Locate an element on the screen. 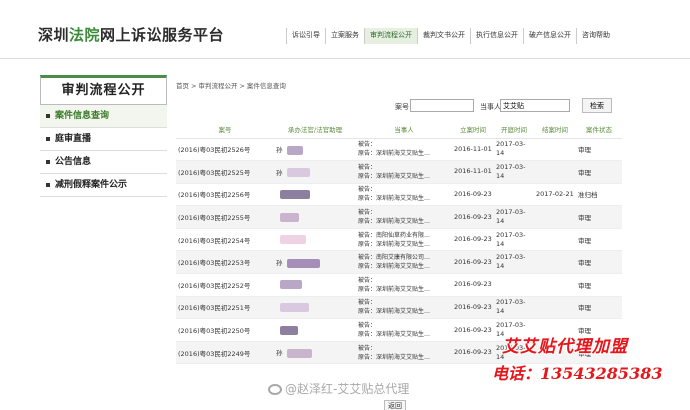 The height and width of the screenshot is (410, 690). sidebar-title: 审判流程公开 is located at coordinates (103, 90).